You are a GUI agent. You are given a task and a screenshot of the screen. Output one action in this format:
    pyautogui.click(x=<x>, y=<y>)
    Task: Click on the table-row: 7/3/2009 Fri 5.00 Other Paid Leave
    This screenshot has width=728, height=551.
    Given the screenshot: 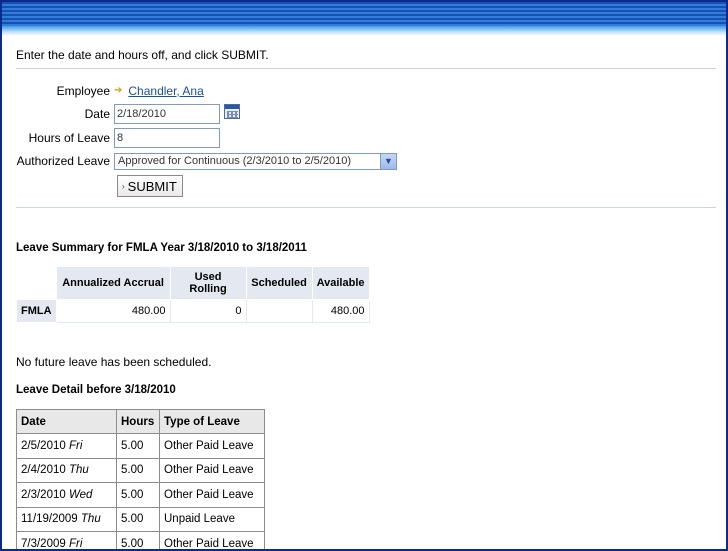 What is the action you would take?
    pyautogui.click(x=140, y=540)
    